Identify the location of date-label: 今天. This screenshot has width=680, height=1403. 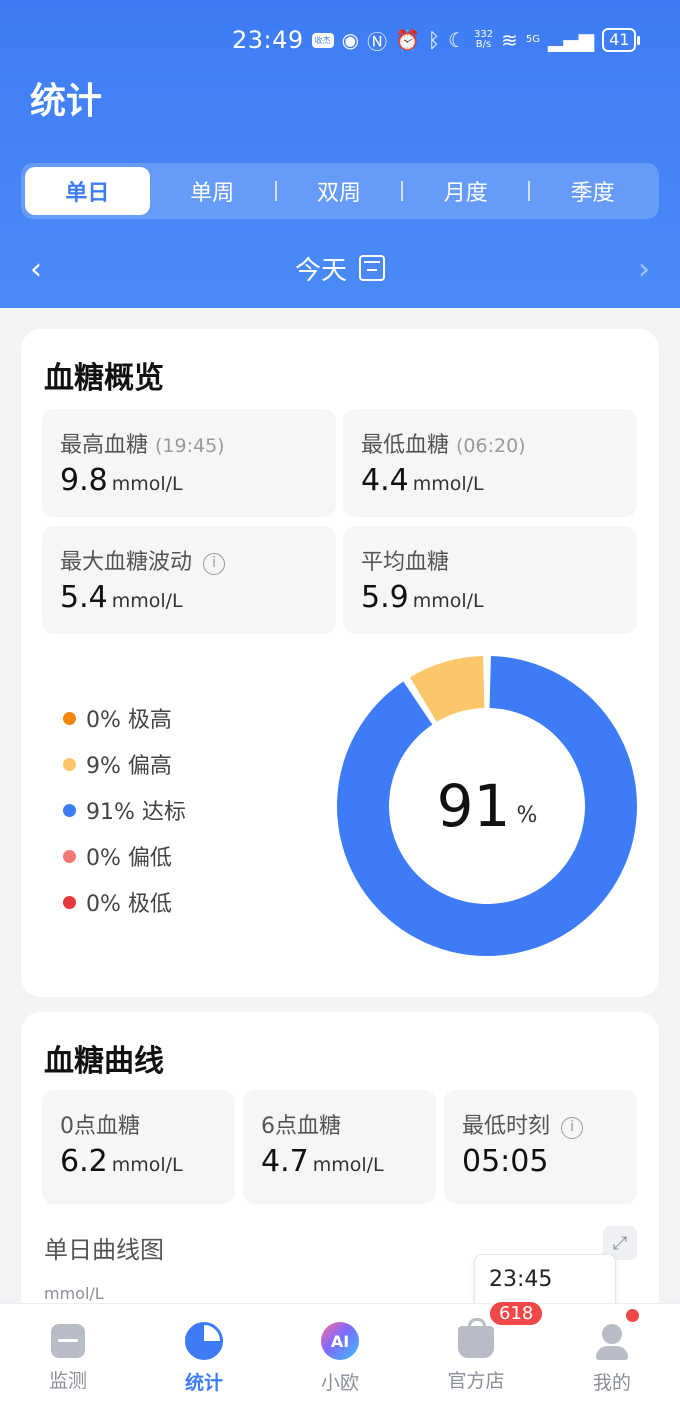
(321, 268).